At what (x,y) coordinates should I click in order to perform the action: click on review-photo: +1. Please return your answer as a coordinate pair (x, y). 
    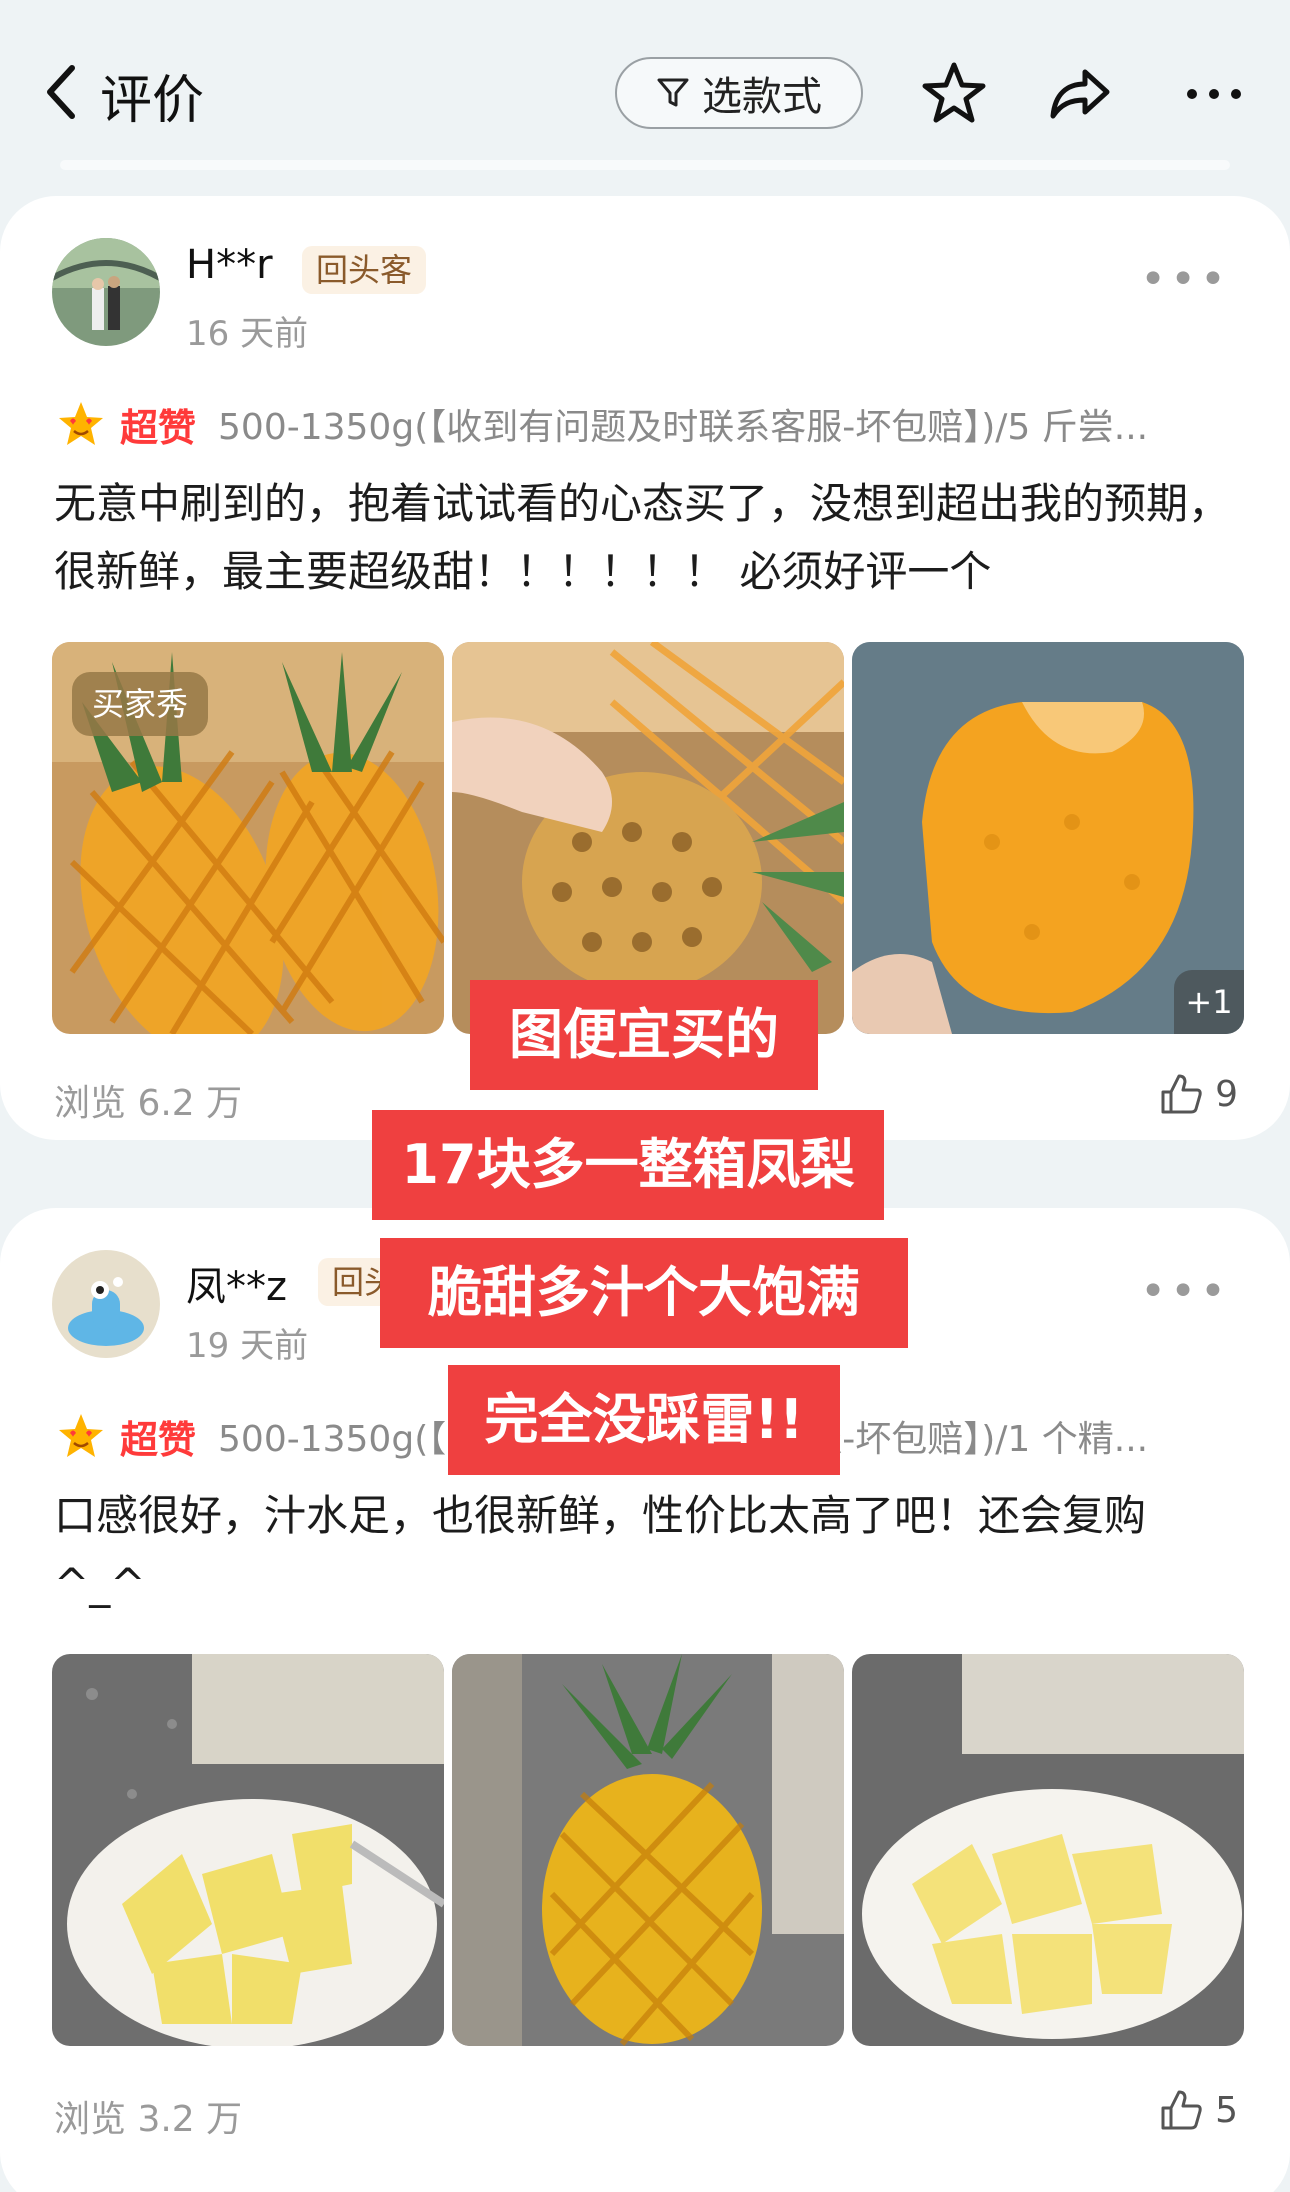
    Looking at the image, I should click on (1048, 838).